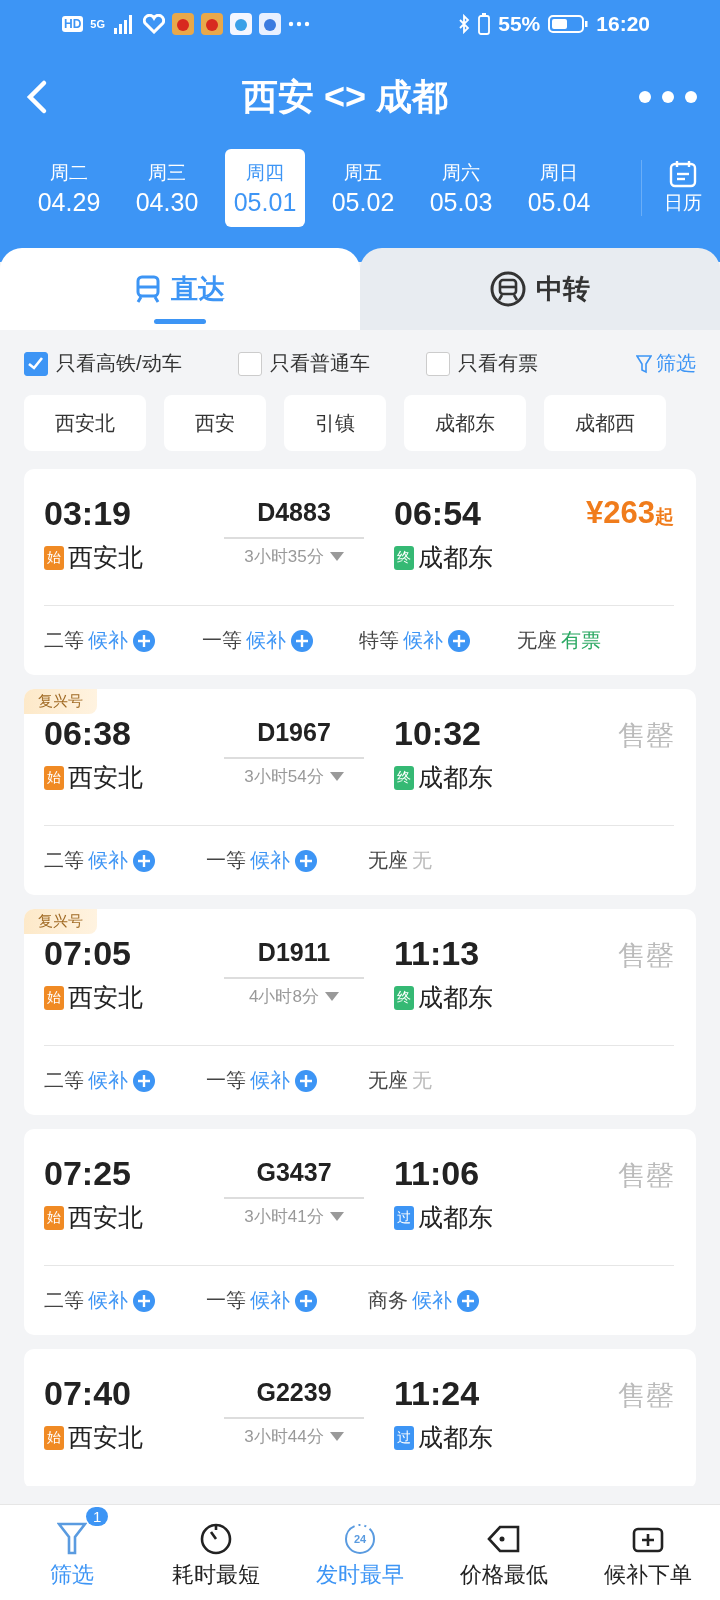 The width and height of the screenshot is (720, 1600). What do you see at coordinates (648, 1552) in the screenshot?
I see `bottom-tab: 候补下单` at bounding box center [648, 1552].